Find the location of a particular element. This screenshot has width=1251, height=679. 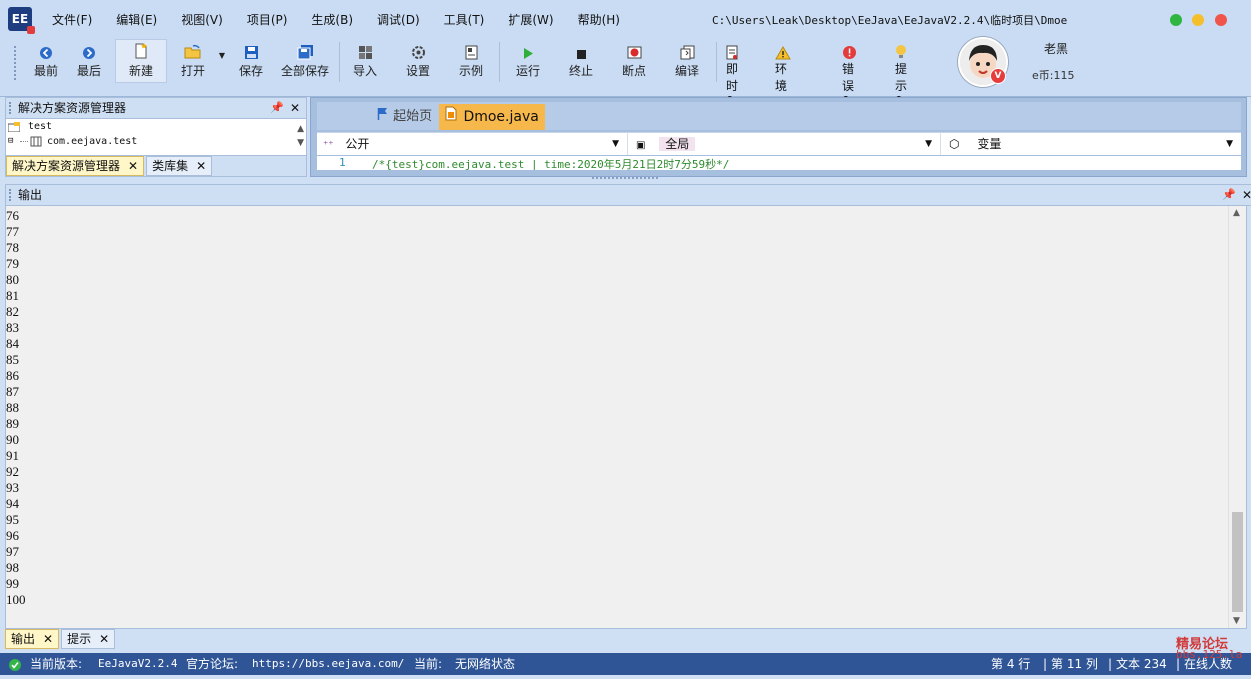

toolbar-grip is located at coordinates (16, 63).